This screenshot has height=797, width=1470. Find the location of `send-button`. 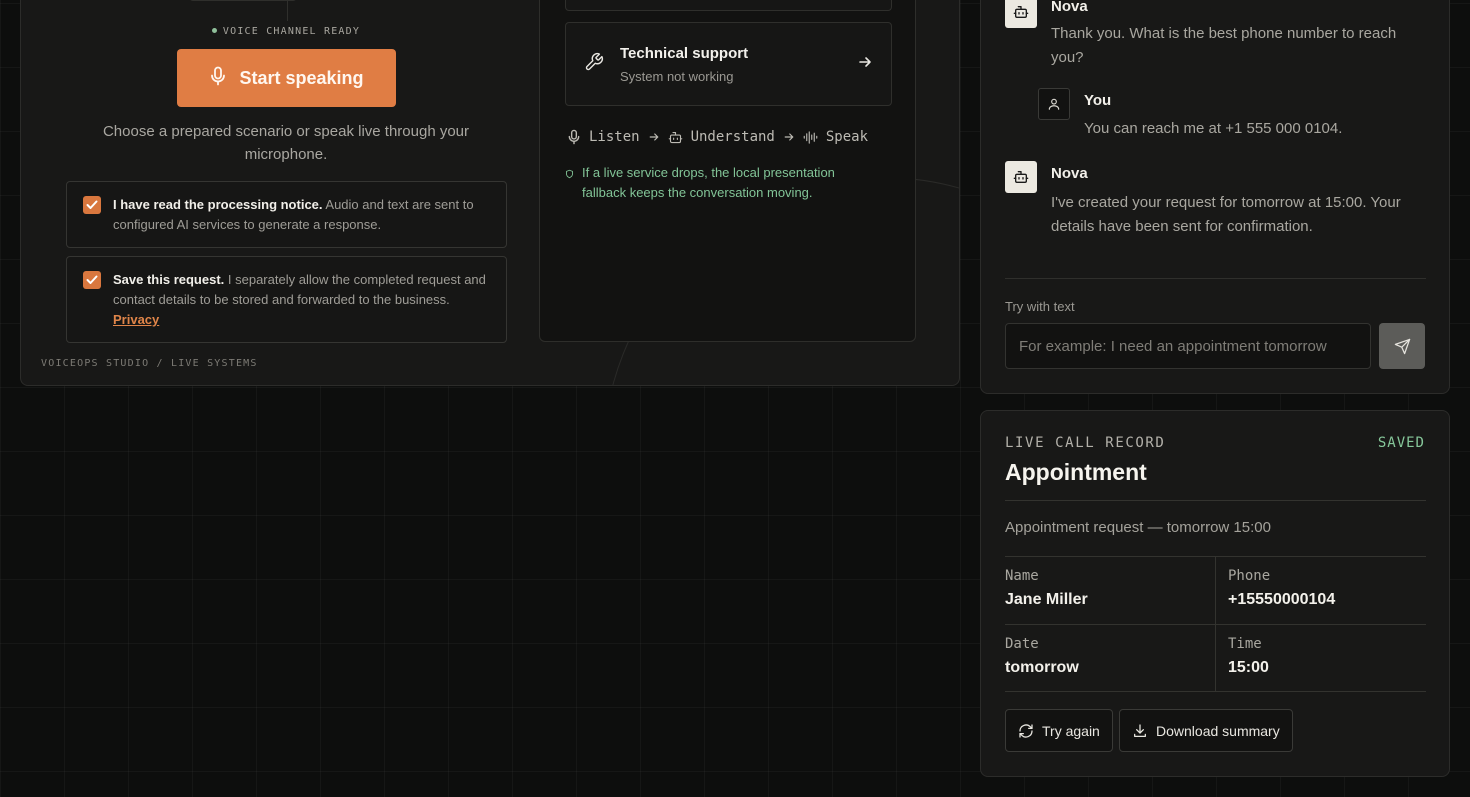

send-button is located at coordinates (1402, 346).